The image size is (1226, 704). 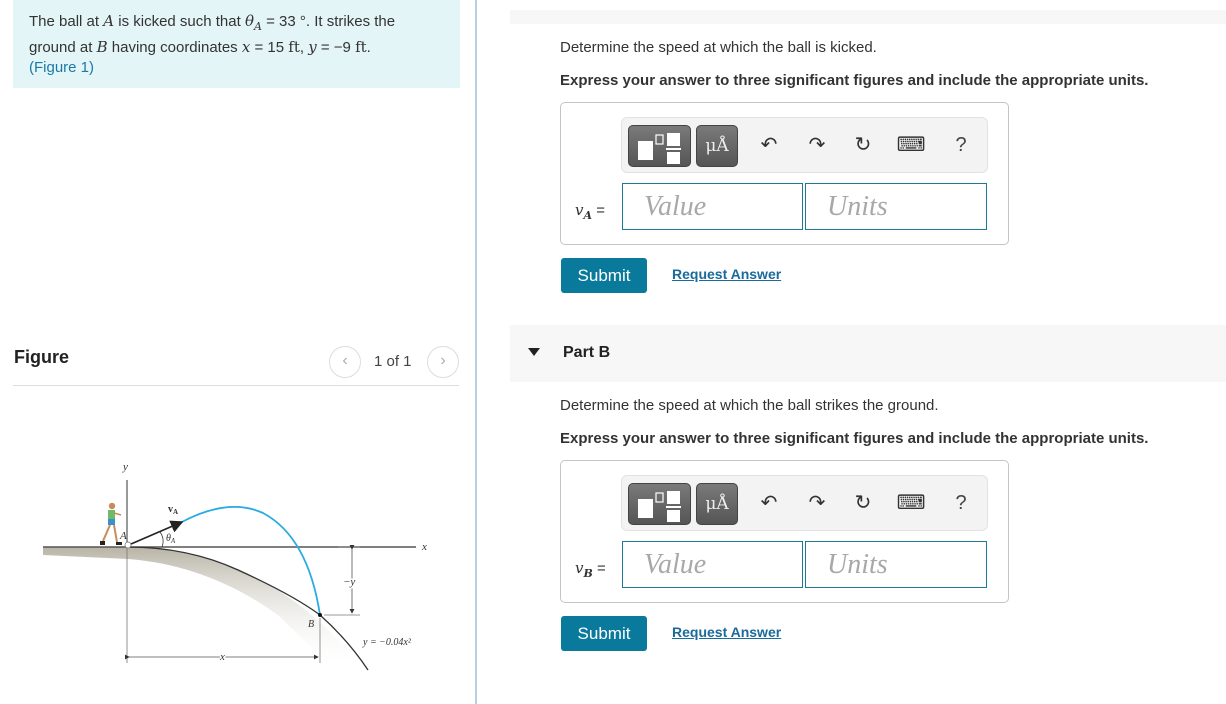 What do you see at coordinates (726, 274) in the screenshot?
I see `part-a-request-answer-link: Request Answer` at bounding box center [726, 274].